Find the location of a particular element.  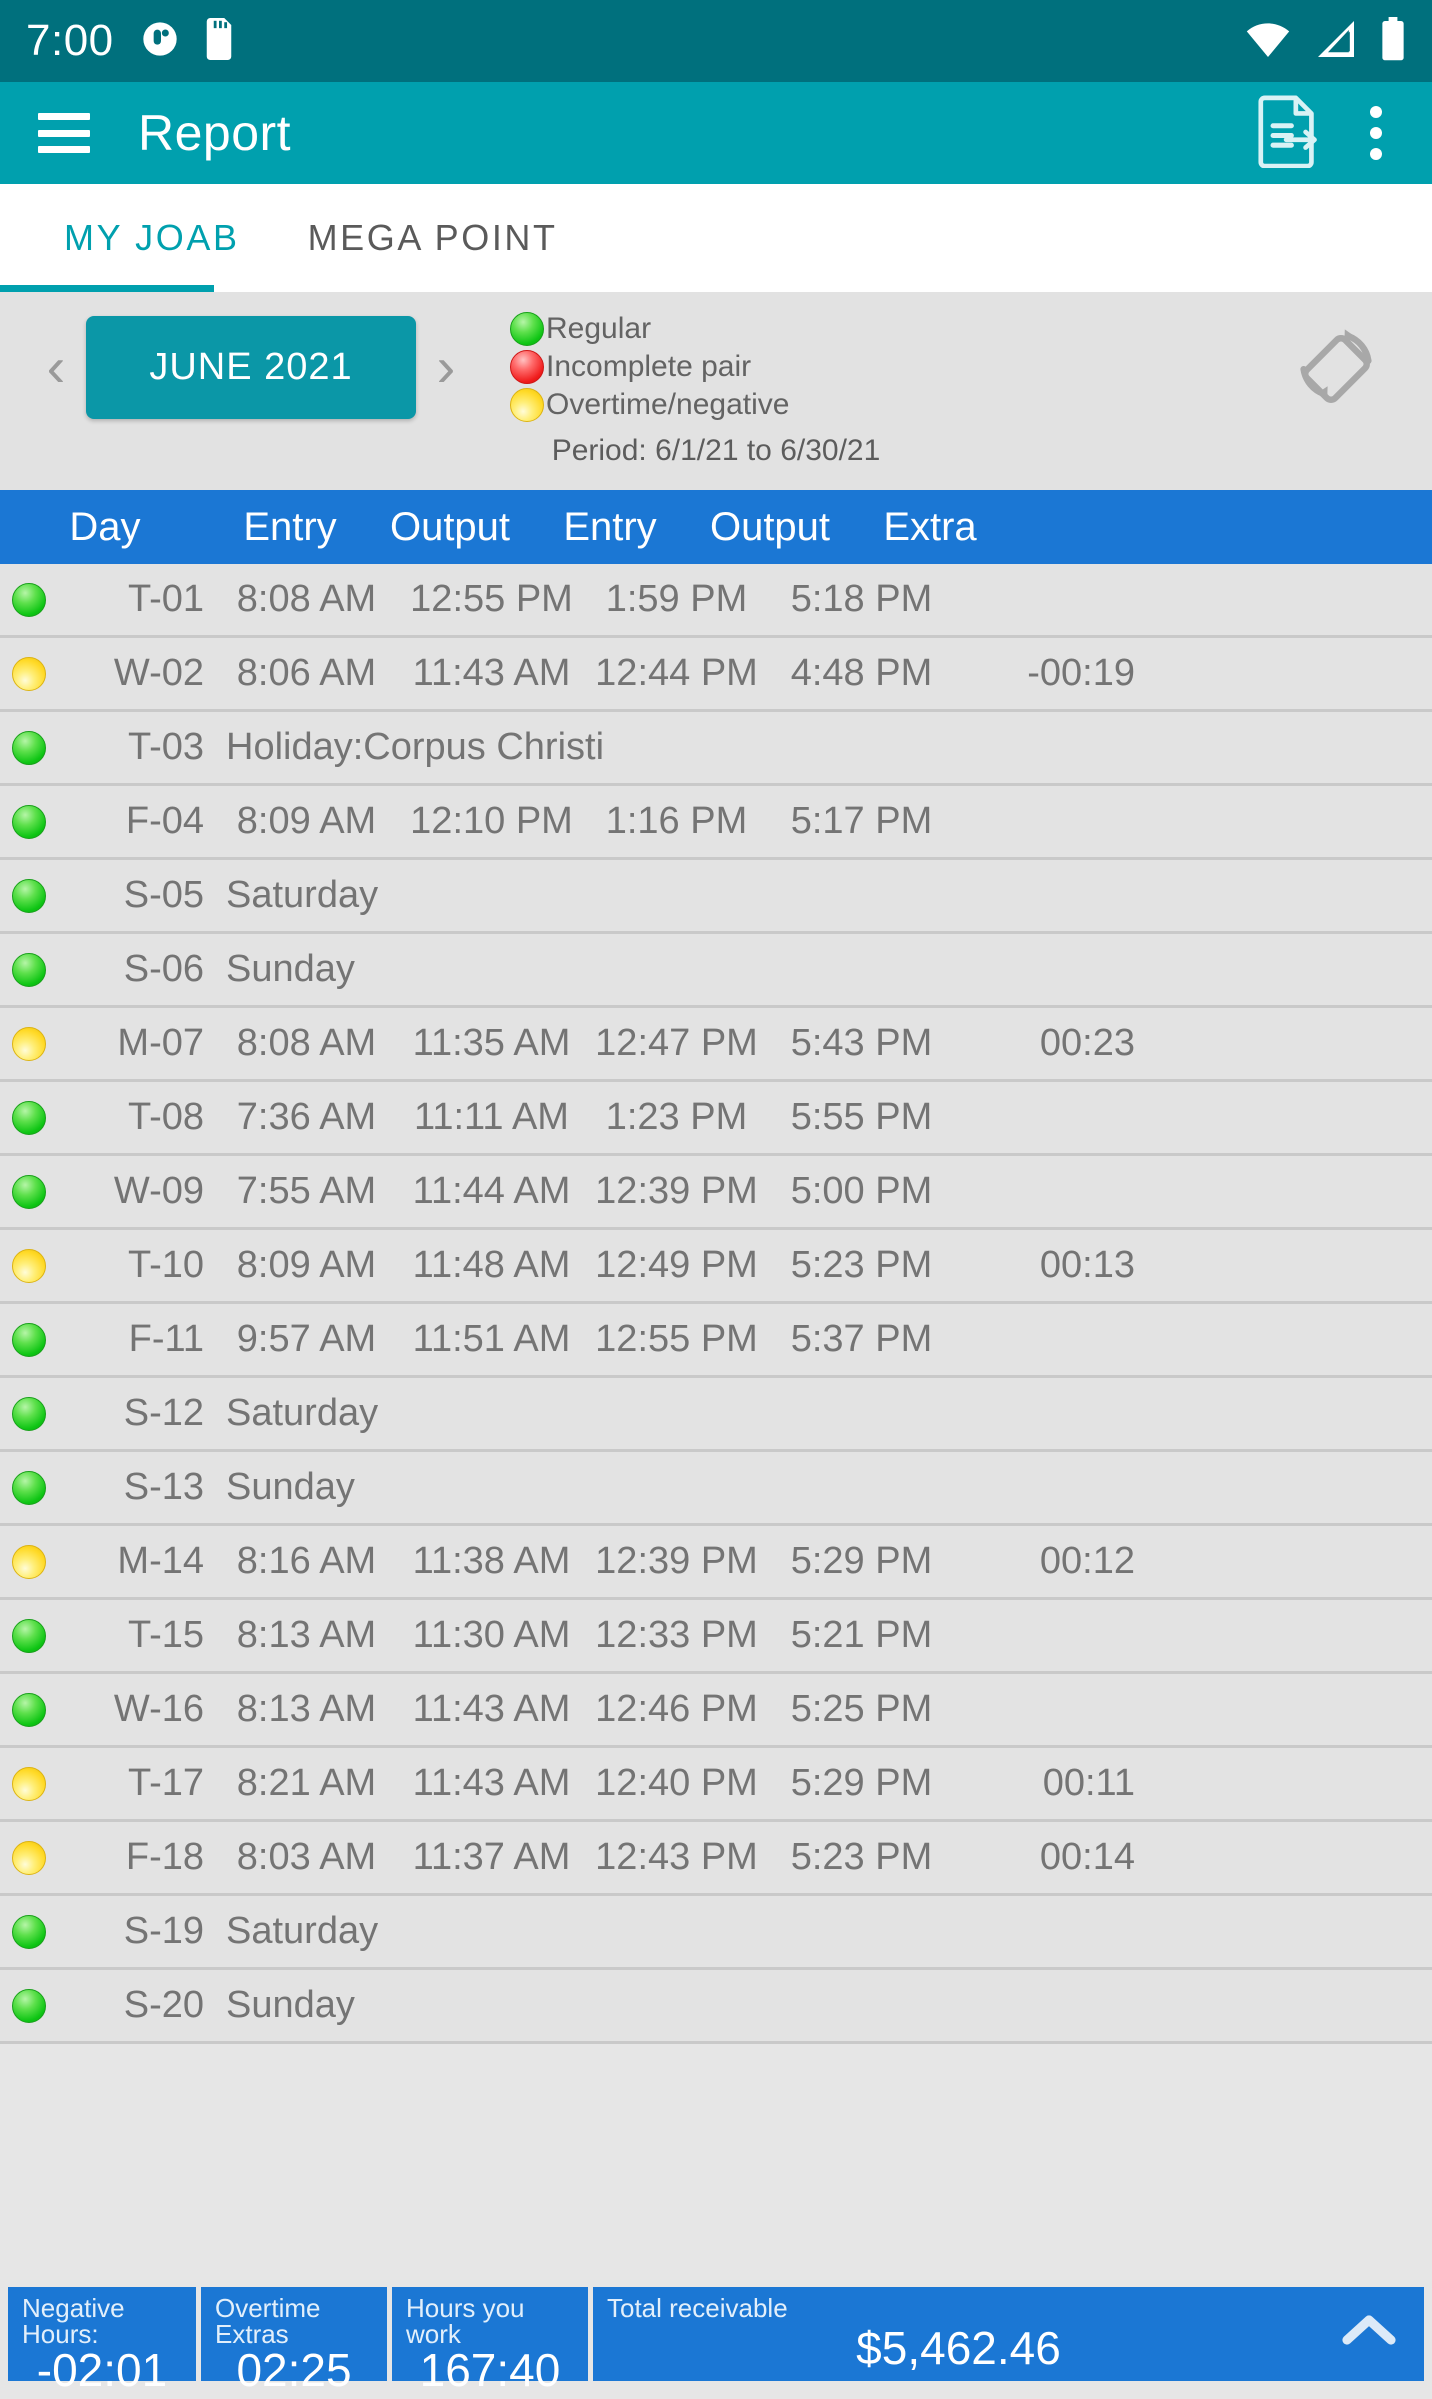

summary-card-negative-hours: Negative Hours: -02:01 is located at coordinates (102, 2334).